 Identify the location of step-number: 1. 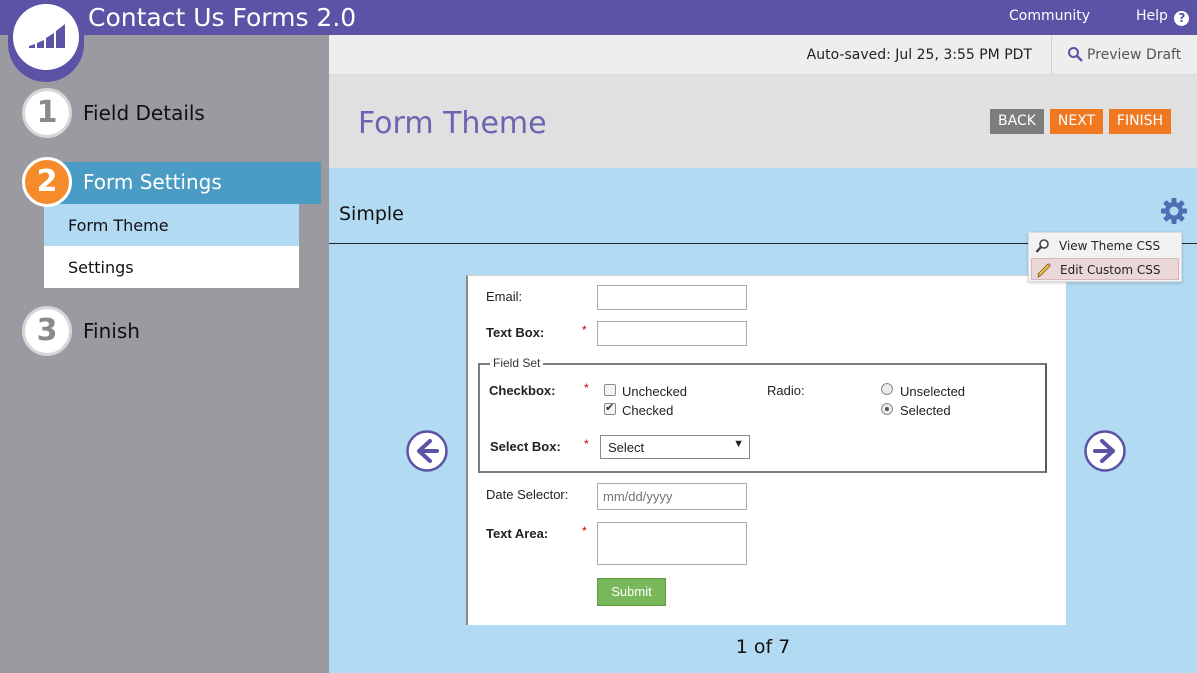
(47, 113).